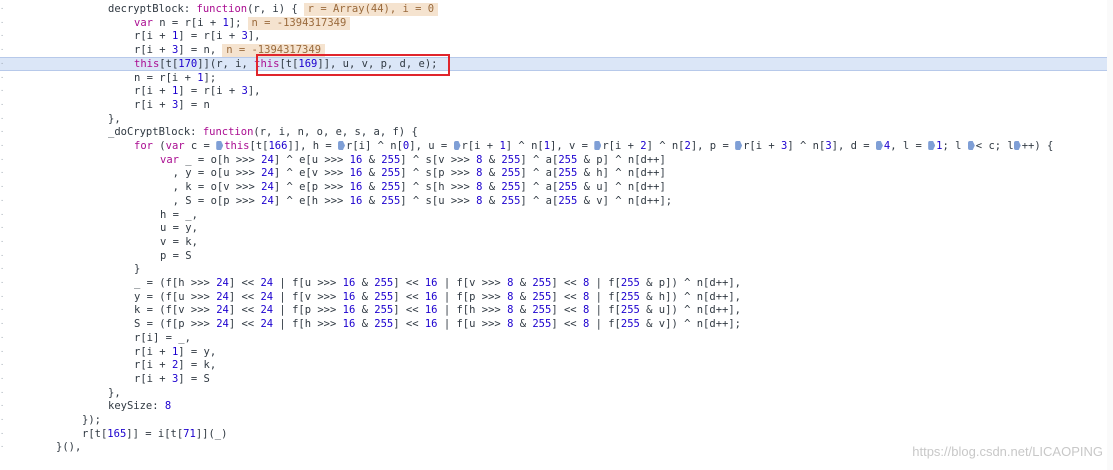  Describe the element at coordinates (556, 365) in the screenshot. I see `code-line: r[i + 2] = k,` at that location.